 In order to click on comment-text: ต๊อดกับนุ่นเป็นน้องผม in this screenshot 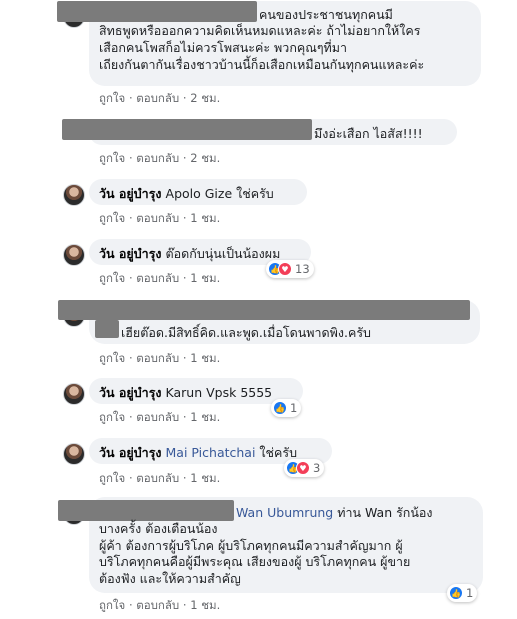, I will do `click(223, 253)`.